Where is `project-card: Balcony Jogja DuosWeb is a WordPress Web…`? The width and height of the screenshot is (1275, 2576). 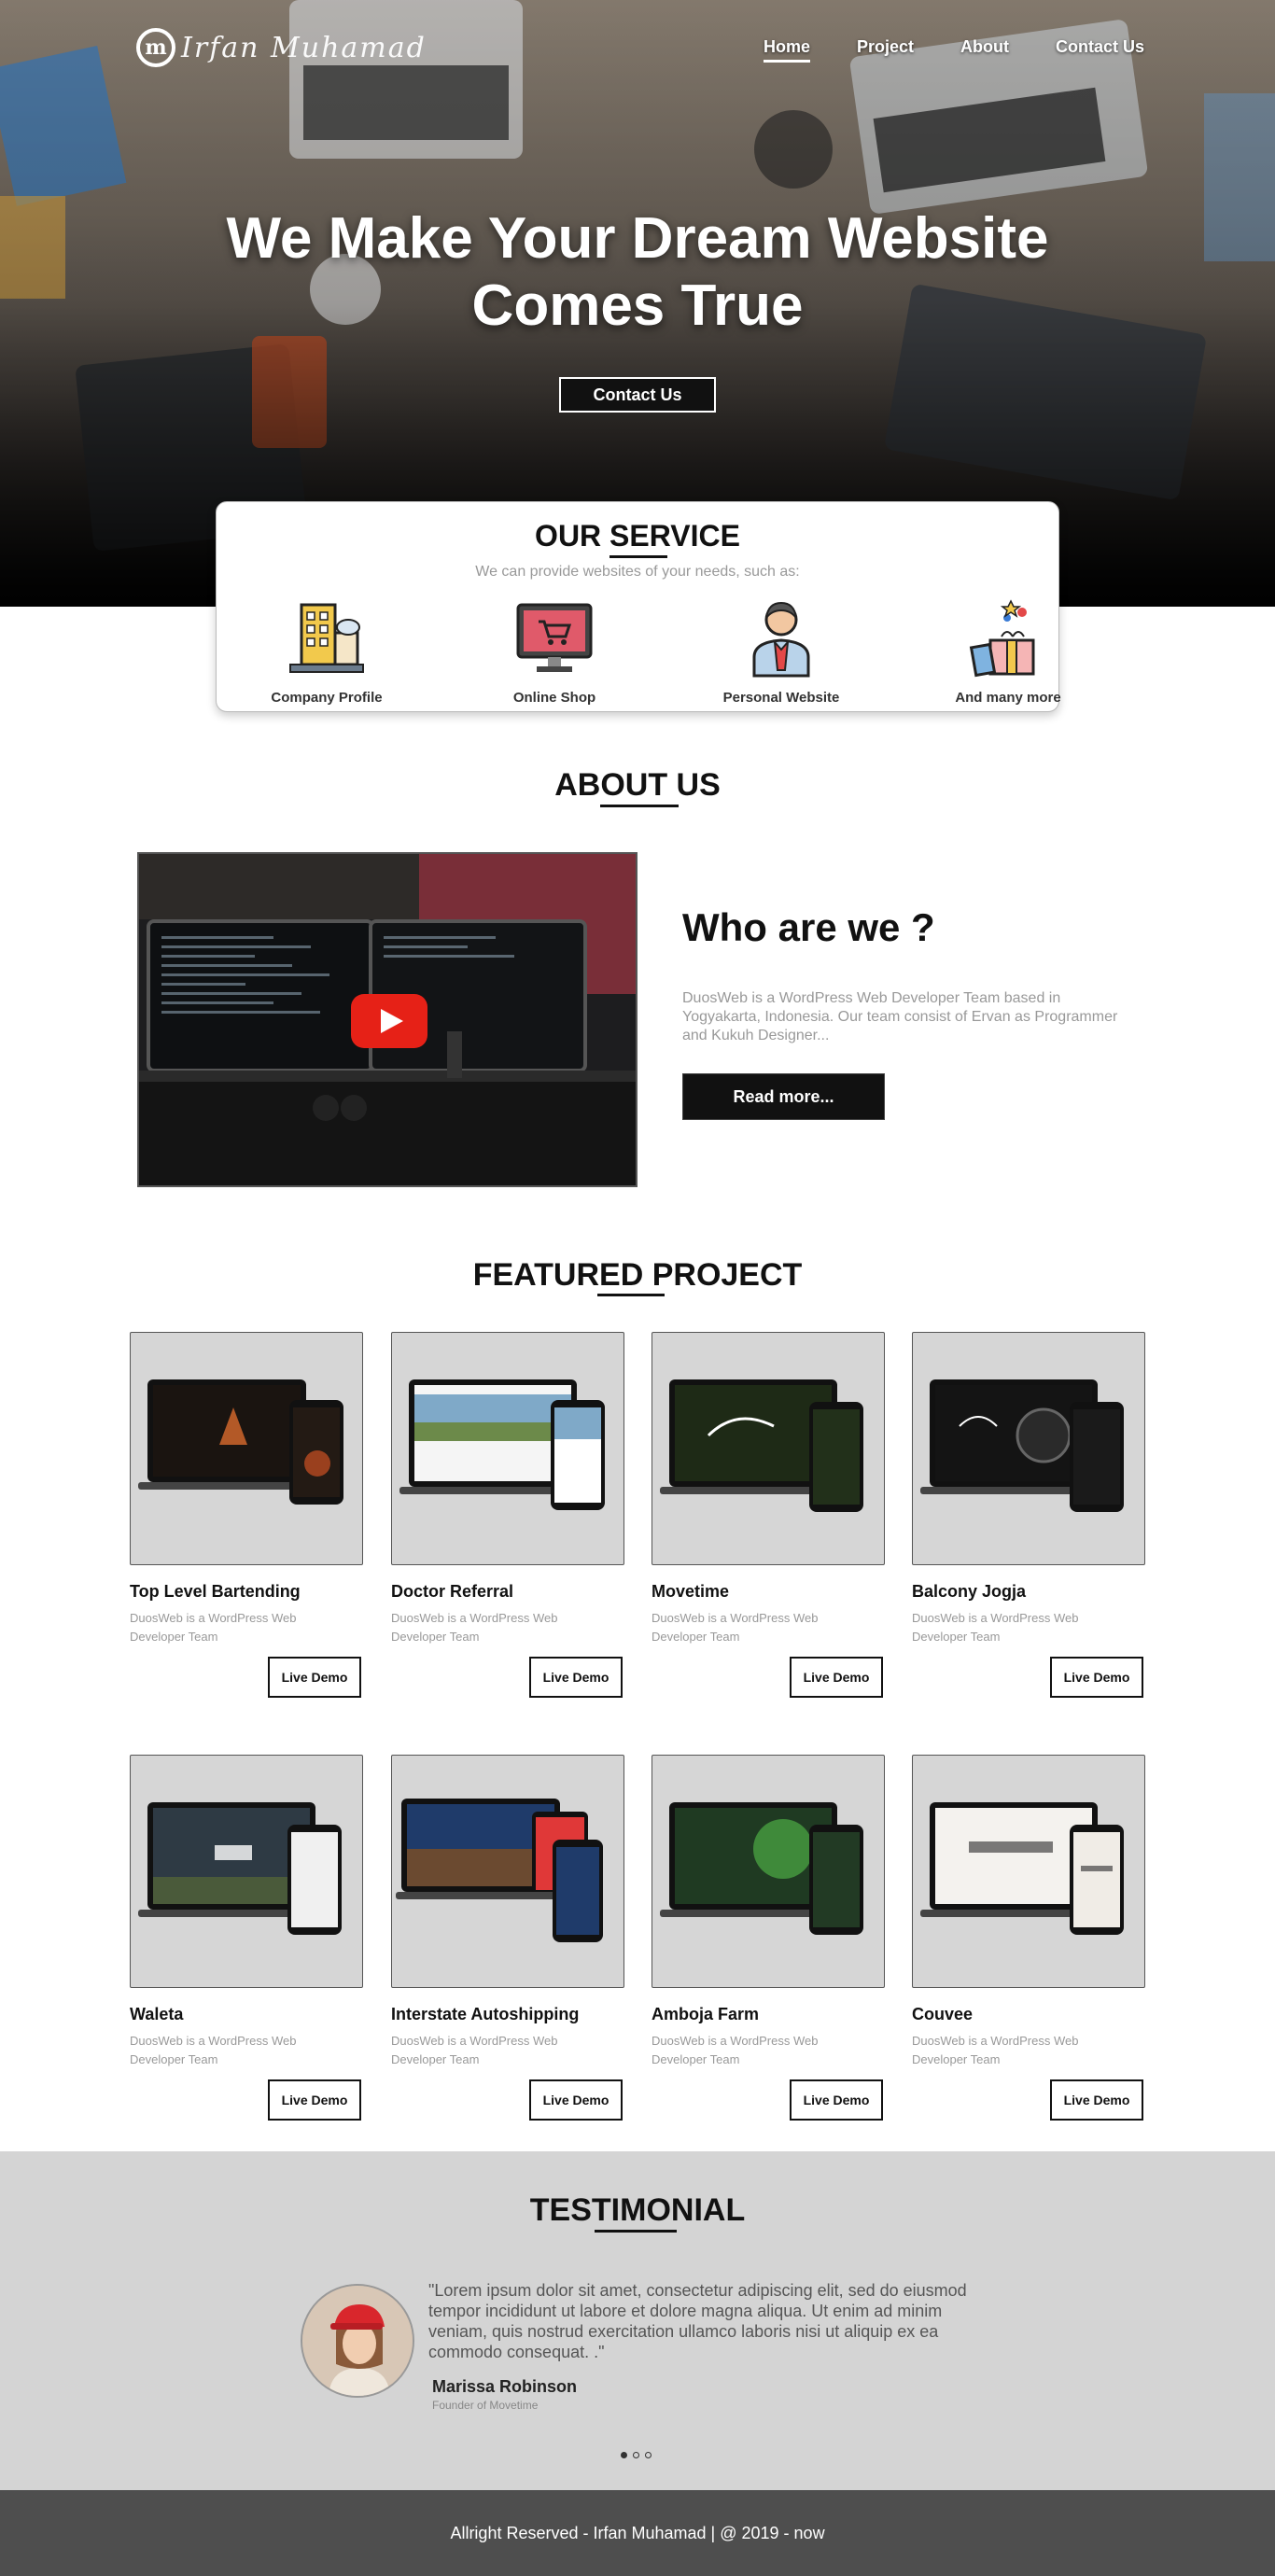 project-card: Balcony Jogja DuosWeb is a WordPress Web… is located at coordinates (1028, 1515).